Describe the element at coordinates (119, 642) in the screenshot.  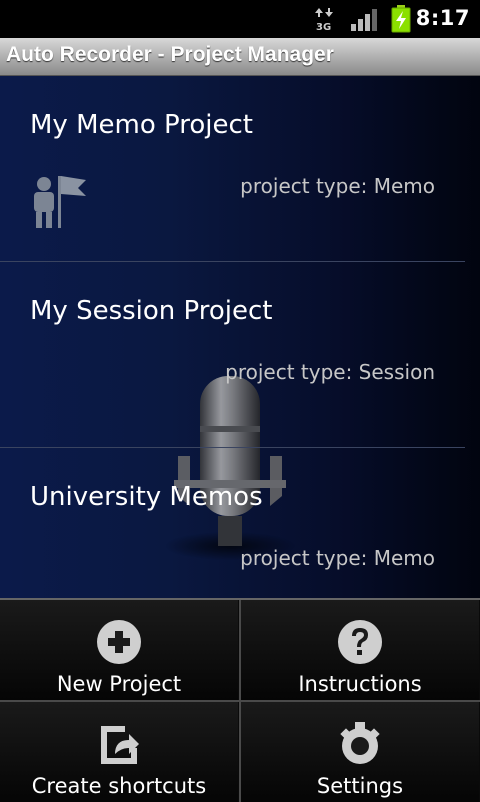
I see `plus-circle-icon` at that location.